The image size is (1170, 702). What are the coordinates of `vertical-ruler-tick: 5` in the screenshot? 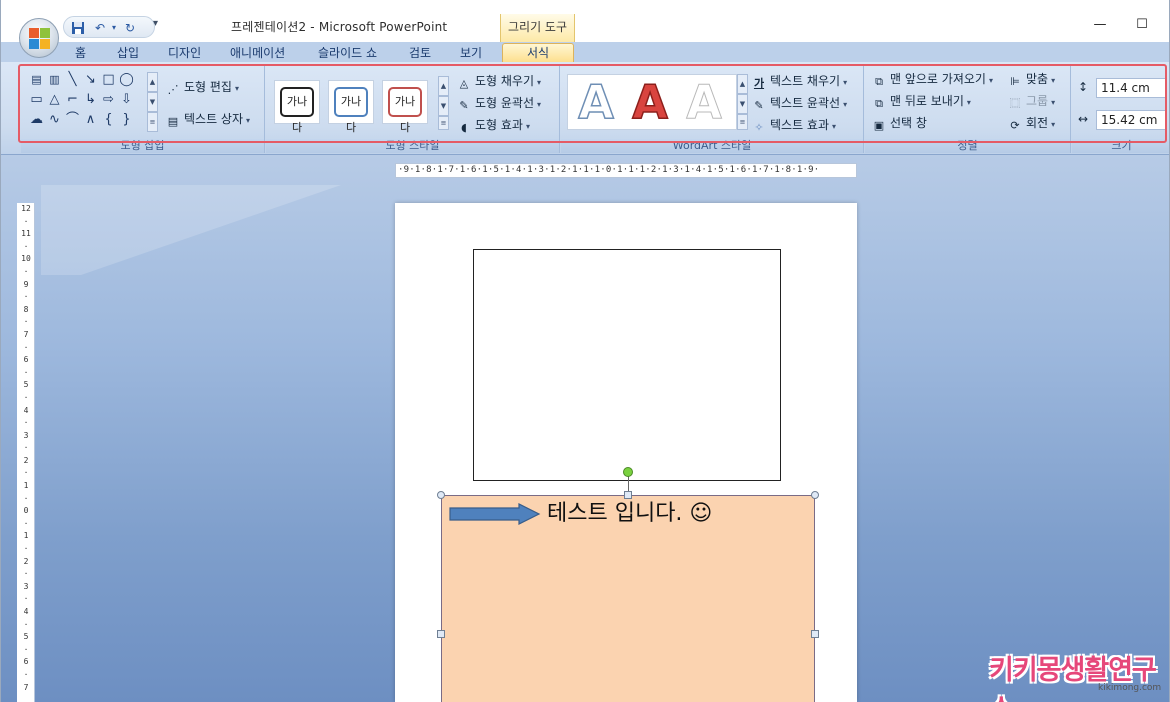 It's located at (26, 637).